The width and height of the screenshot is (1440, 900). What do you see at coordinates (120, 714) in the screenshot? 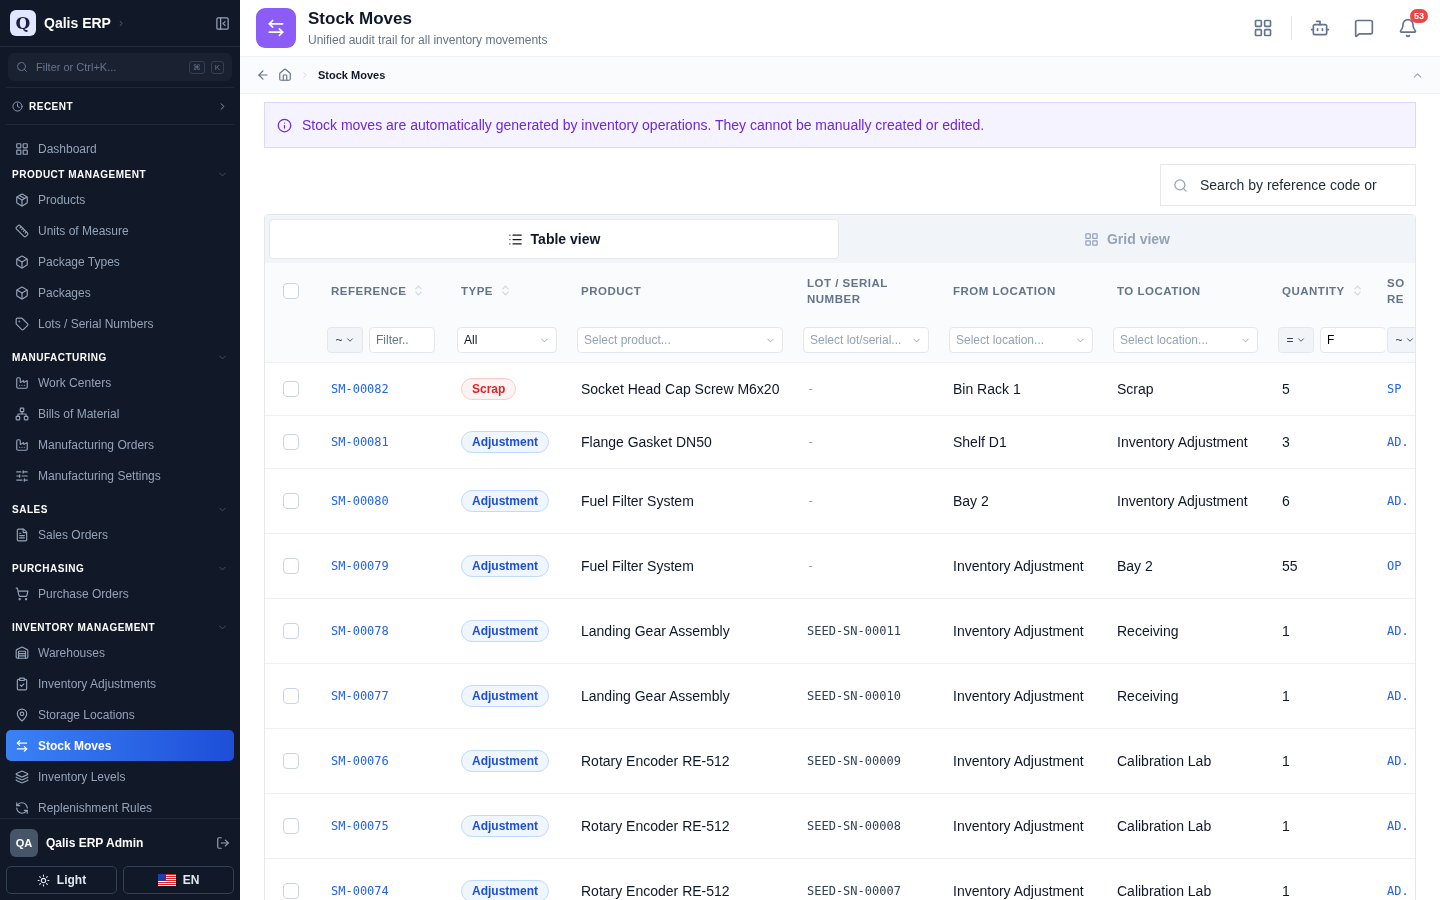
I see `sidebar-item: Storage Locations` at bounding box center [120, 714].